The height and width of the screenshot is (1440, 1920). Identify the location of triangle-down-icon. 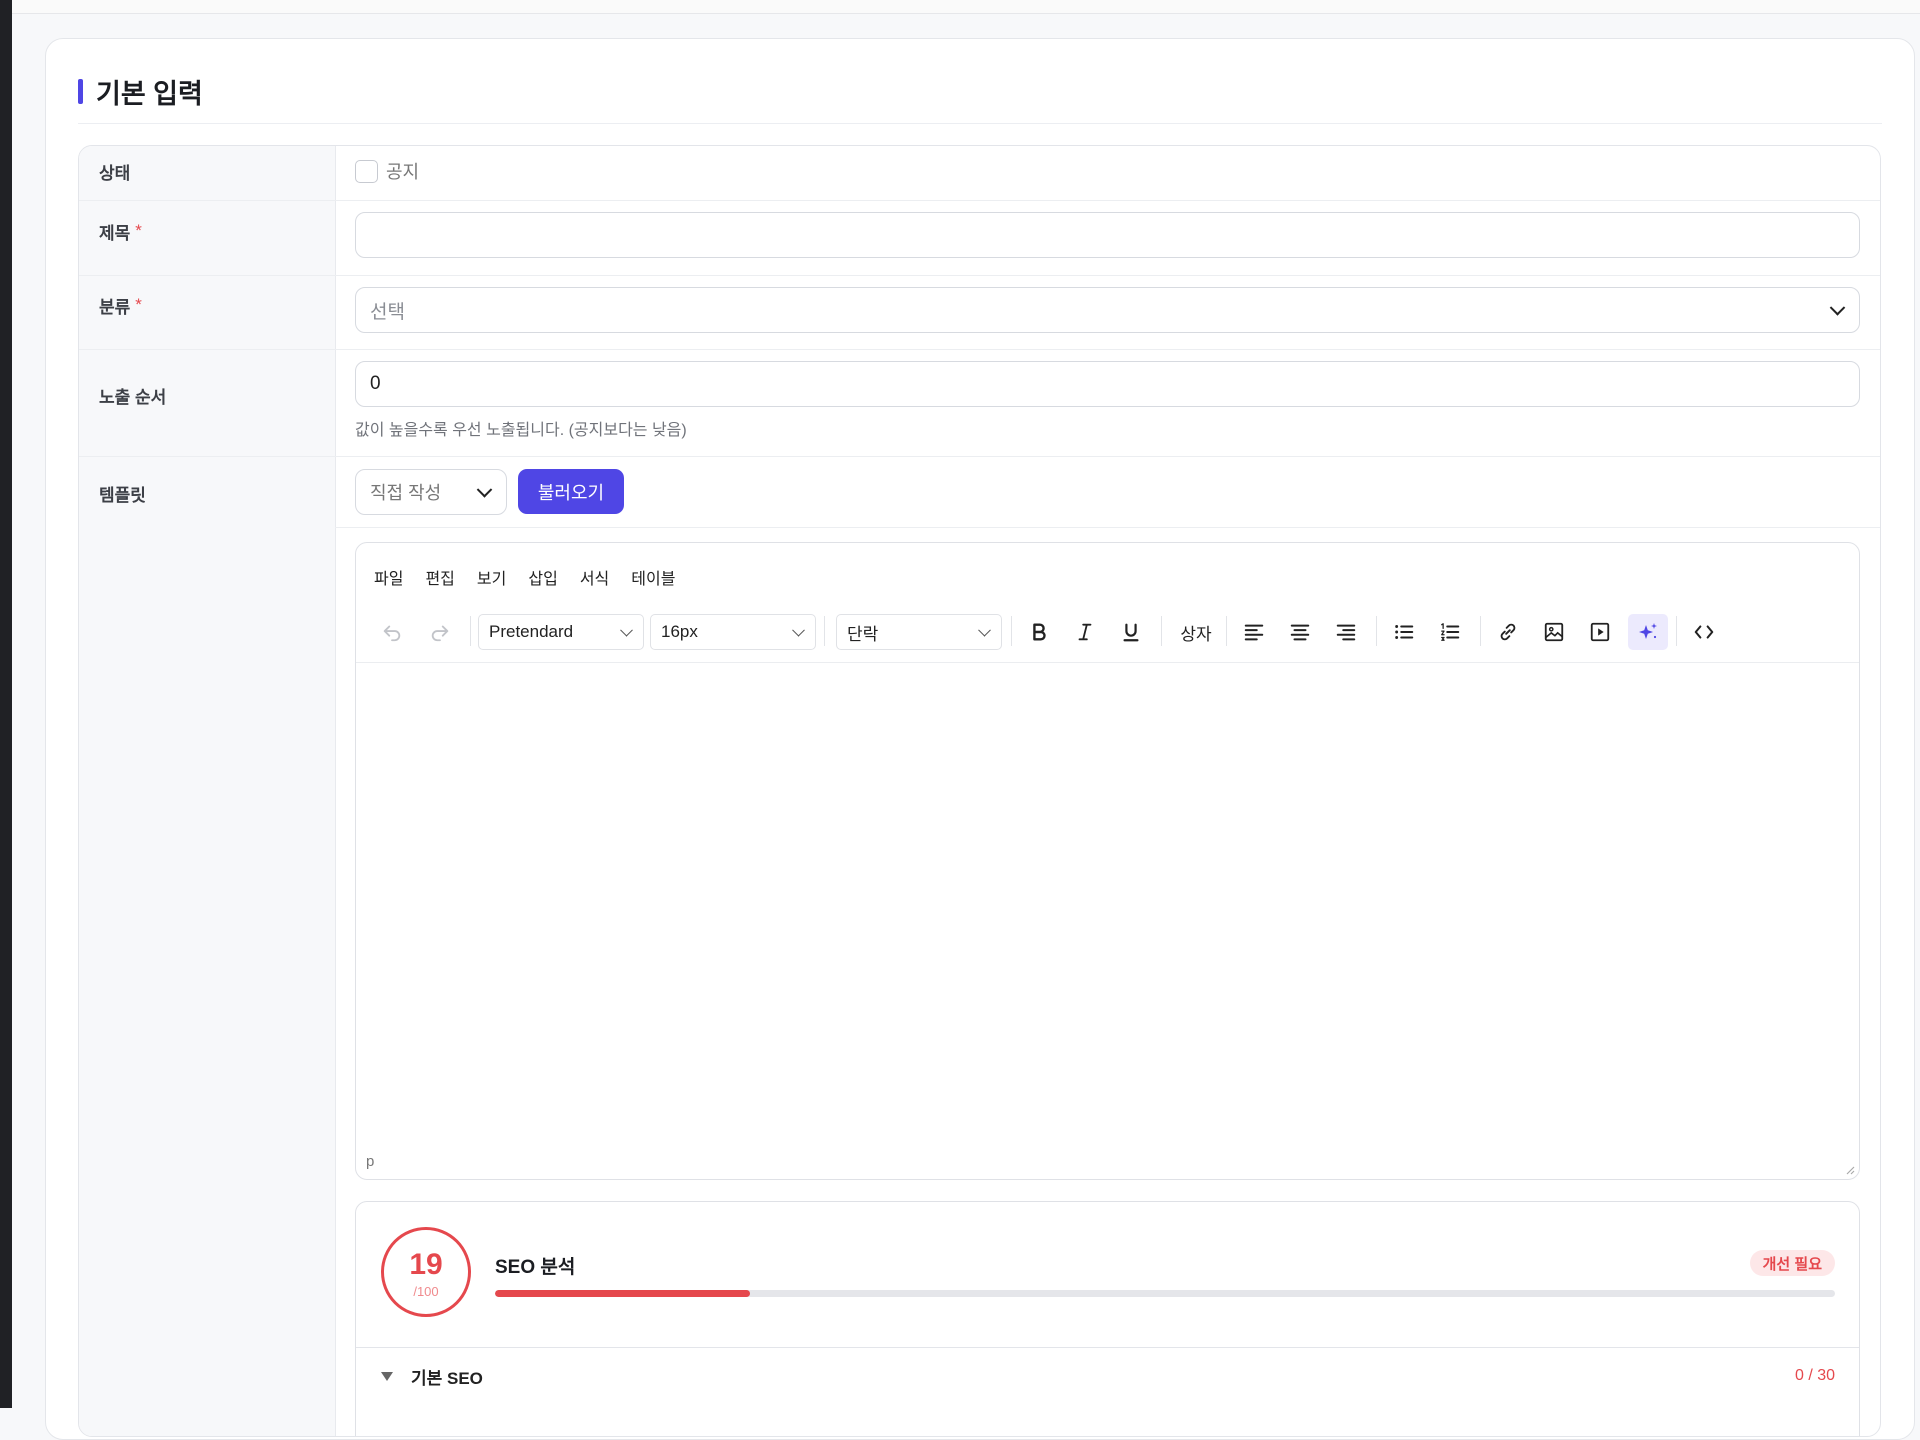
(387, 1376).